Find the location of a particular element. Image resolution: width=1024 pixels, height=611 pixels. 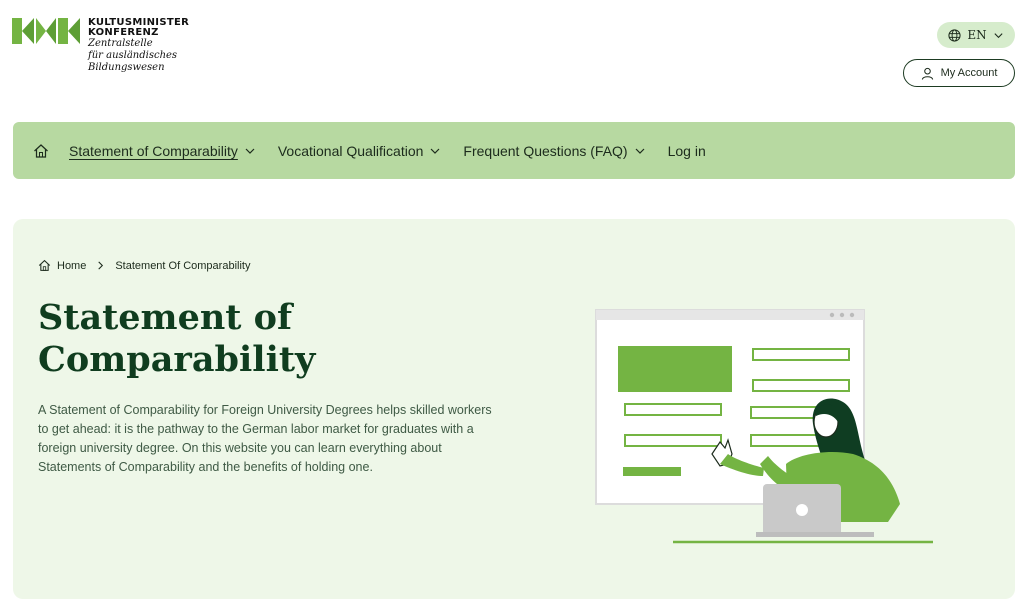

nav-item-label: Log in is located at coordinates (686, 150).